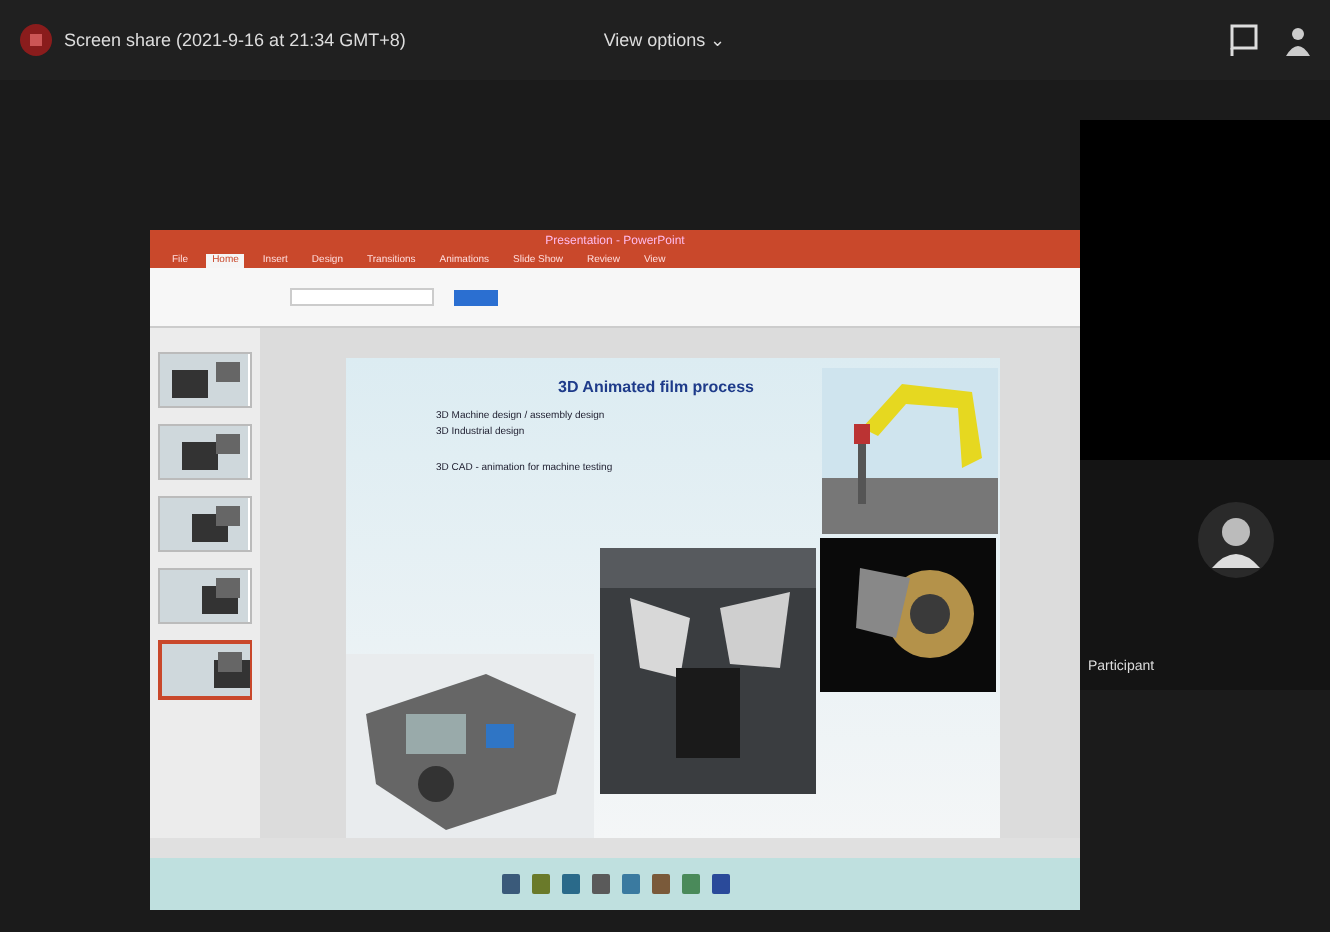 The height and width of the screenshot is (932, 1330). Describe the element at coordinates (235, 40) in the screenshot. I see `meeting-title: Screen share (2021-9-16 at 21:34 GMT+8)` at that location.